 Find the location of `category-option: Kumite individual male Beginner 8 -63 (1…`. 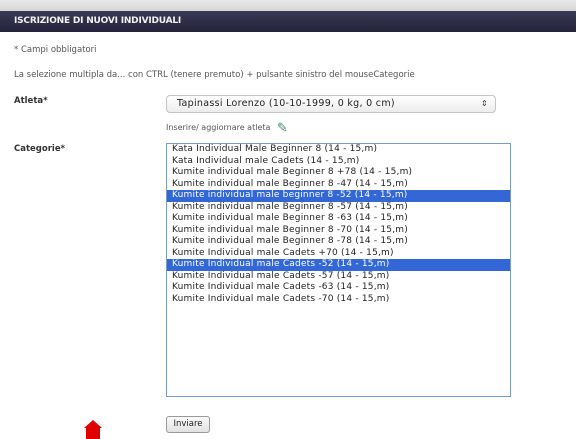

category-option: Kumite individual male Beginner 8 -63 (1… is located at coordinates (338, 219).